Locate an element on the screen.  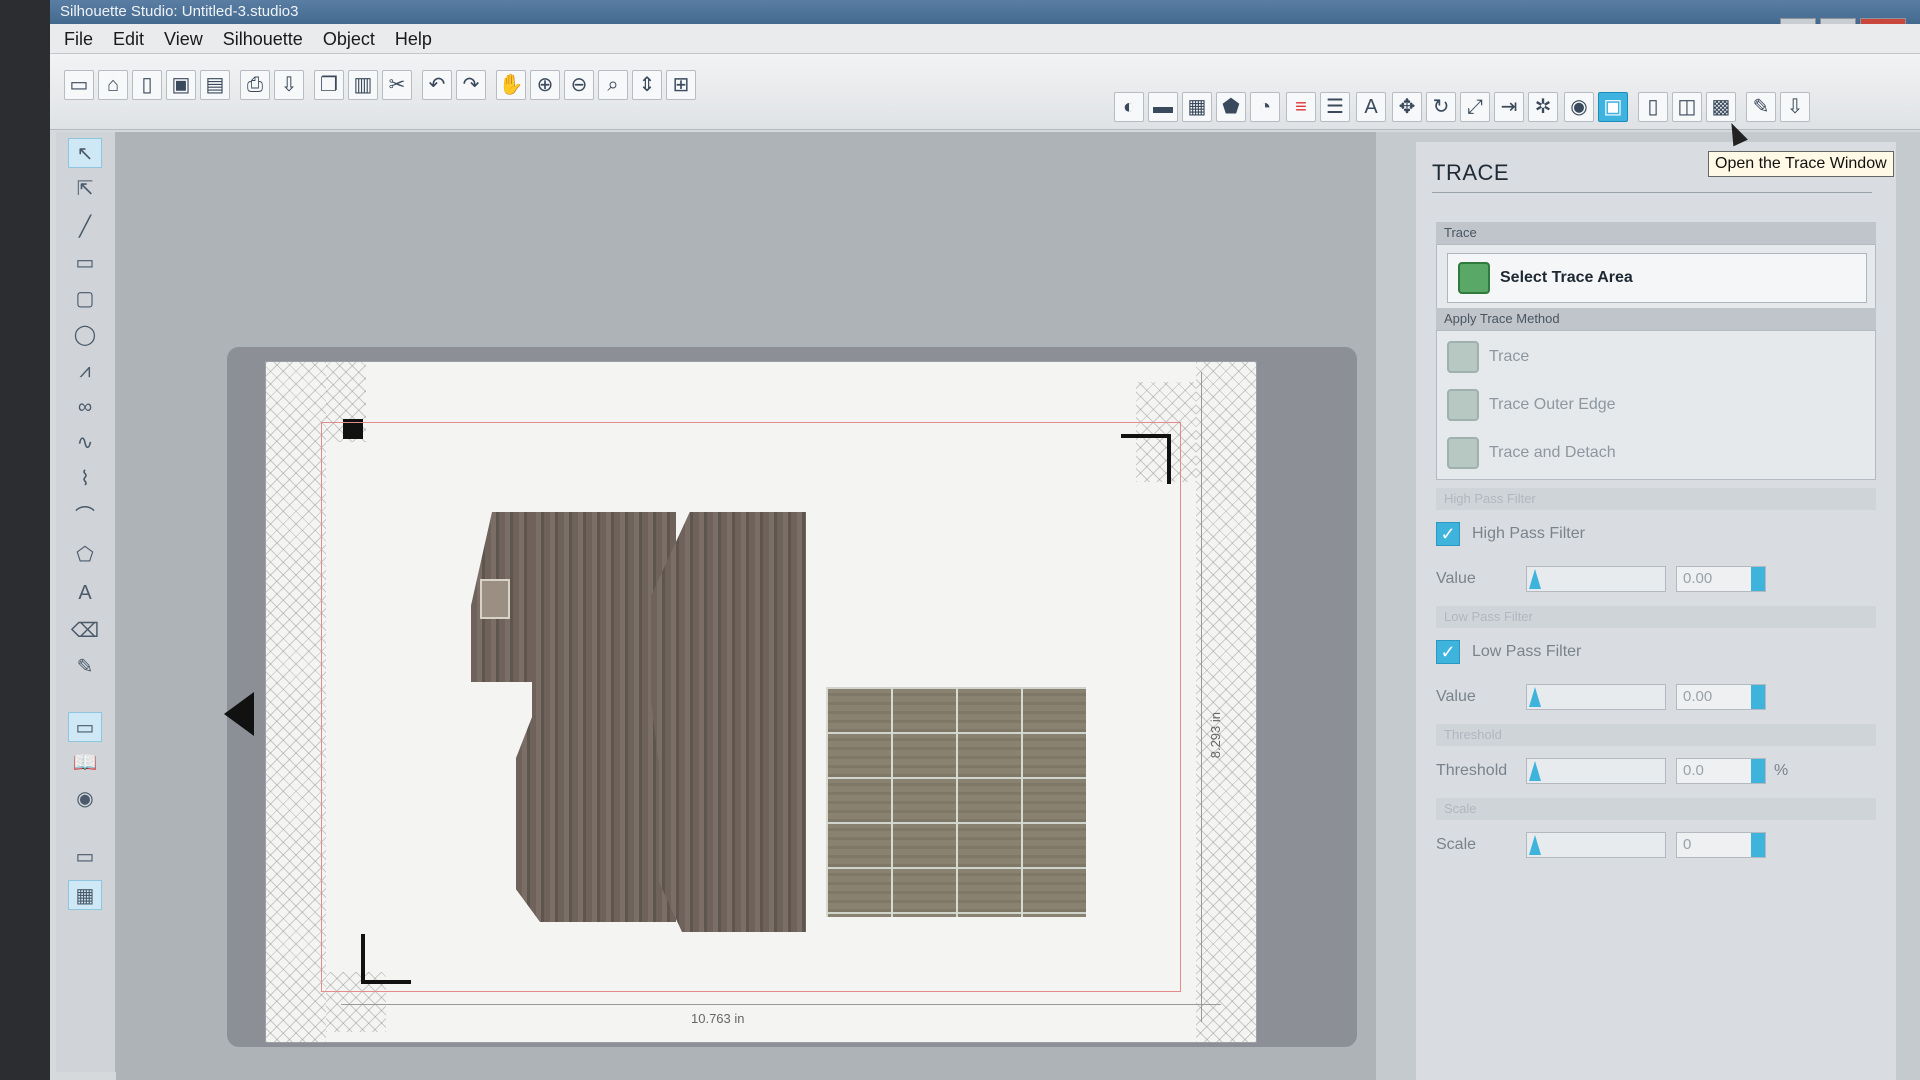
redo-icon: ↷ is located at coordinates (471, 85).